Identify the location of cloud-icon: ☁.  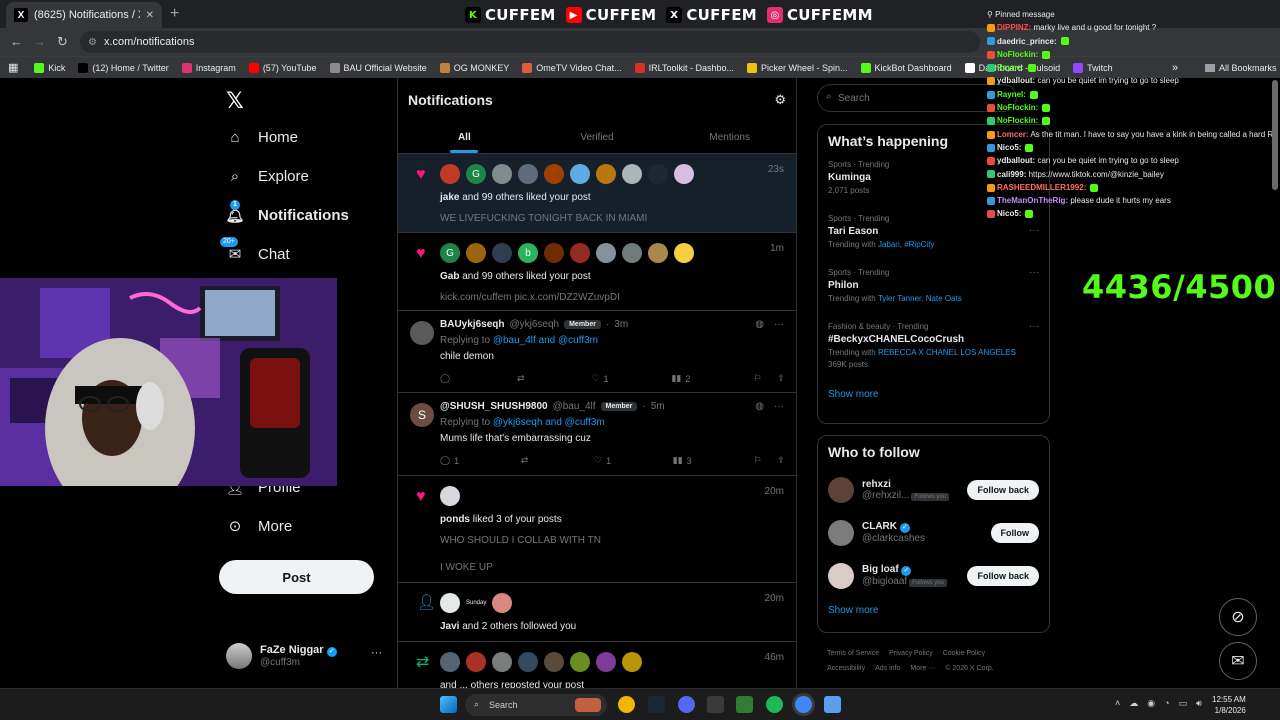
(1133, 703).